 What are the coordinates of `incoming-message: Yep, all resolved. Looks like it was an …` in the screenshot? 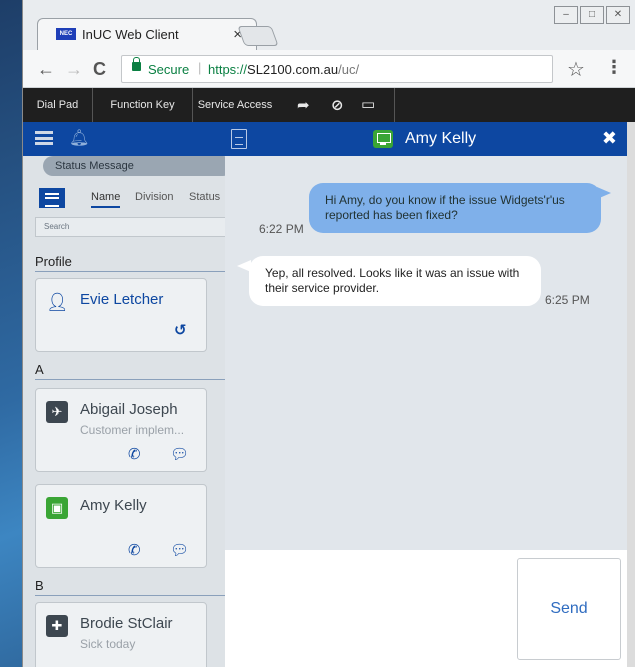 It's located at (389, 281).